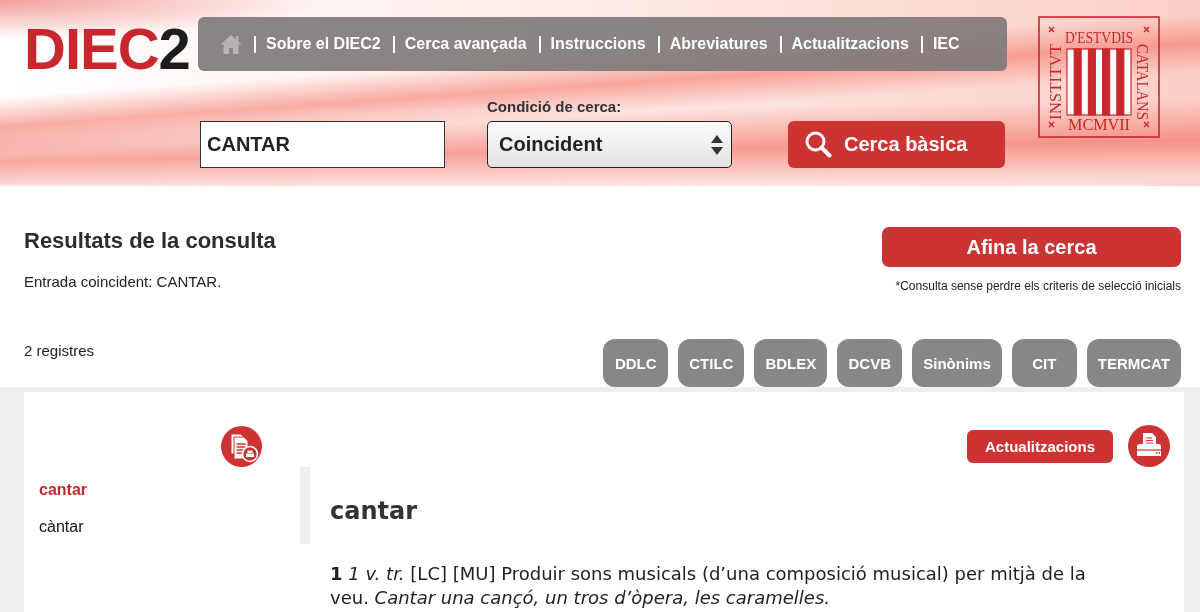 The width and height of the screenshot is (1200, 612). I want to click on seal-text: MCMVII, so click(1101, 124).